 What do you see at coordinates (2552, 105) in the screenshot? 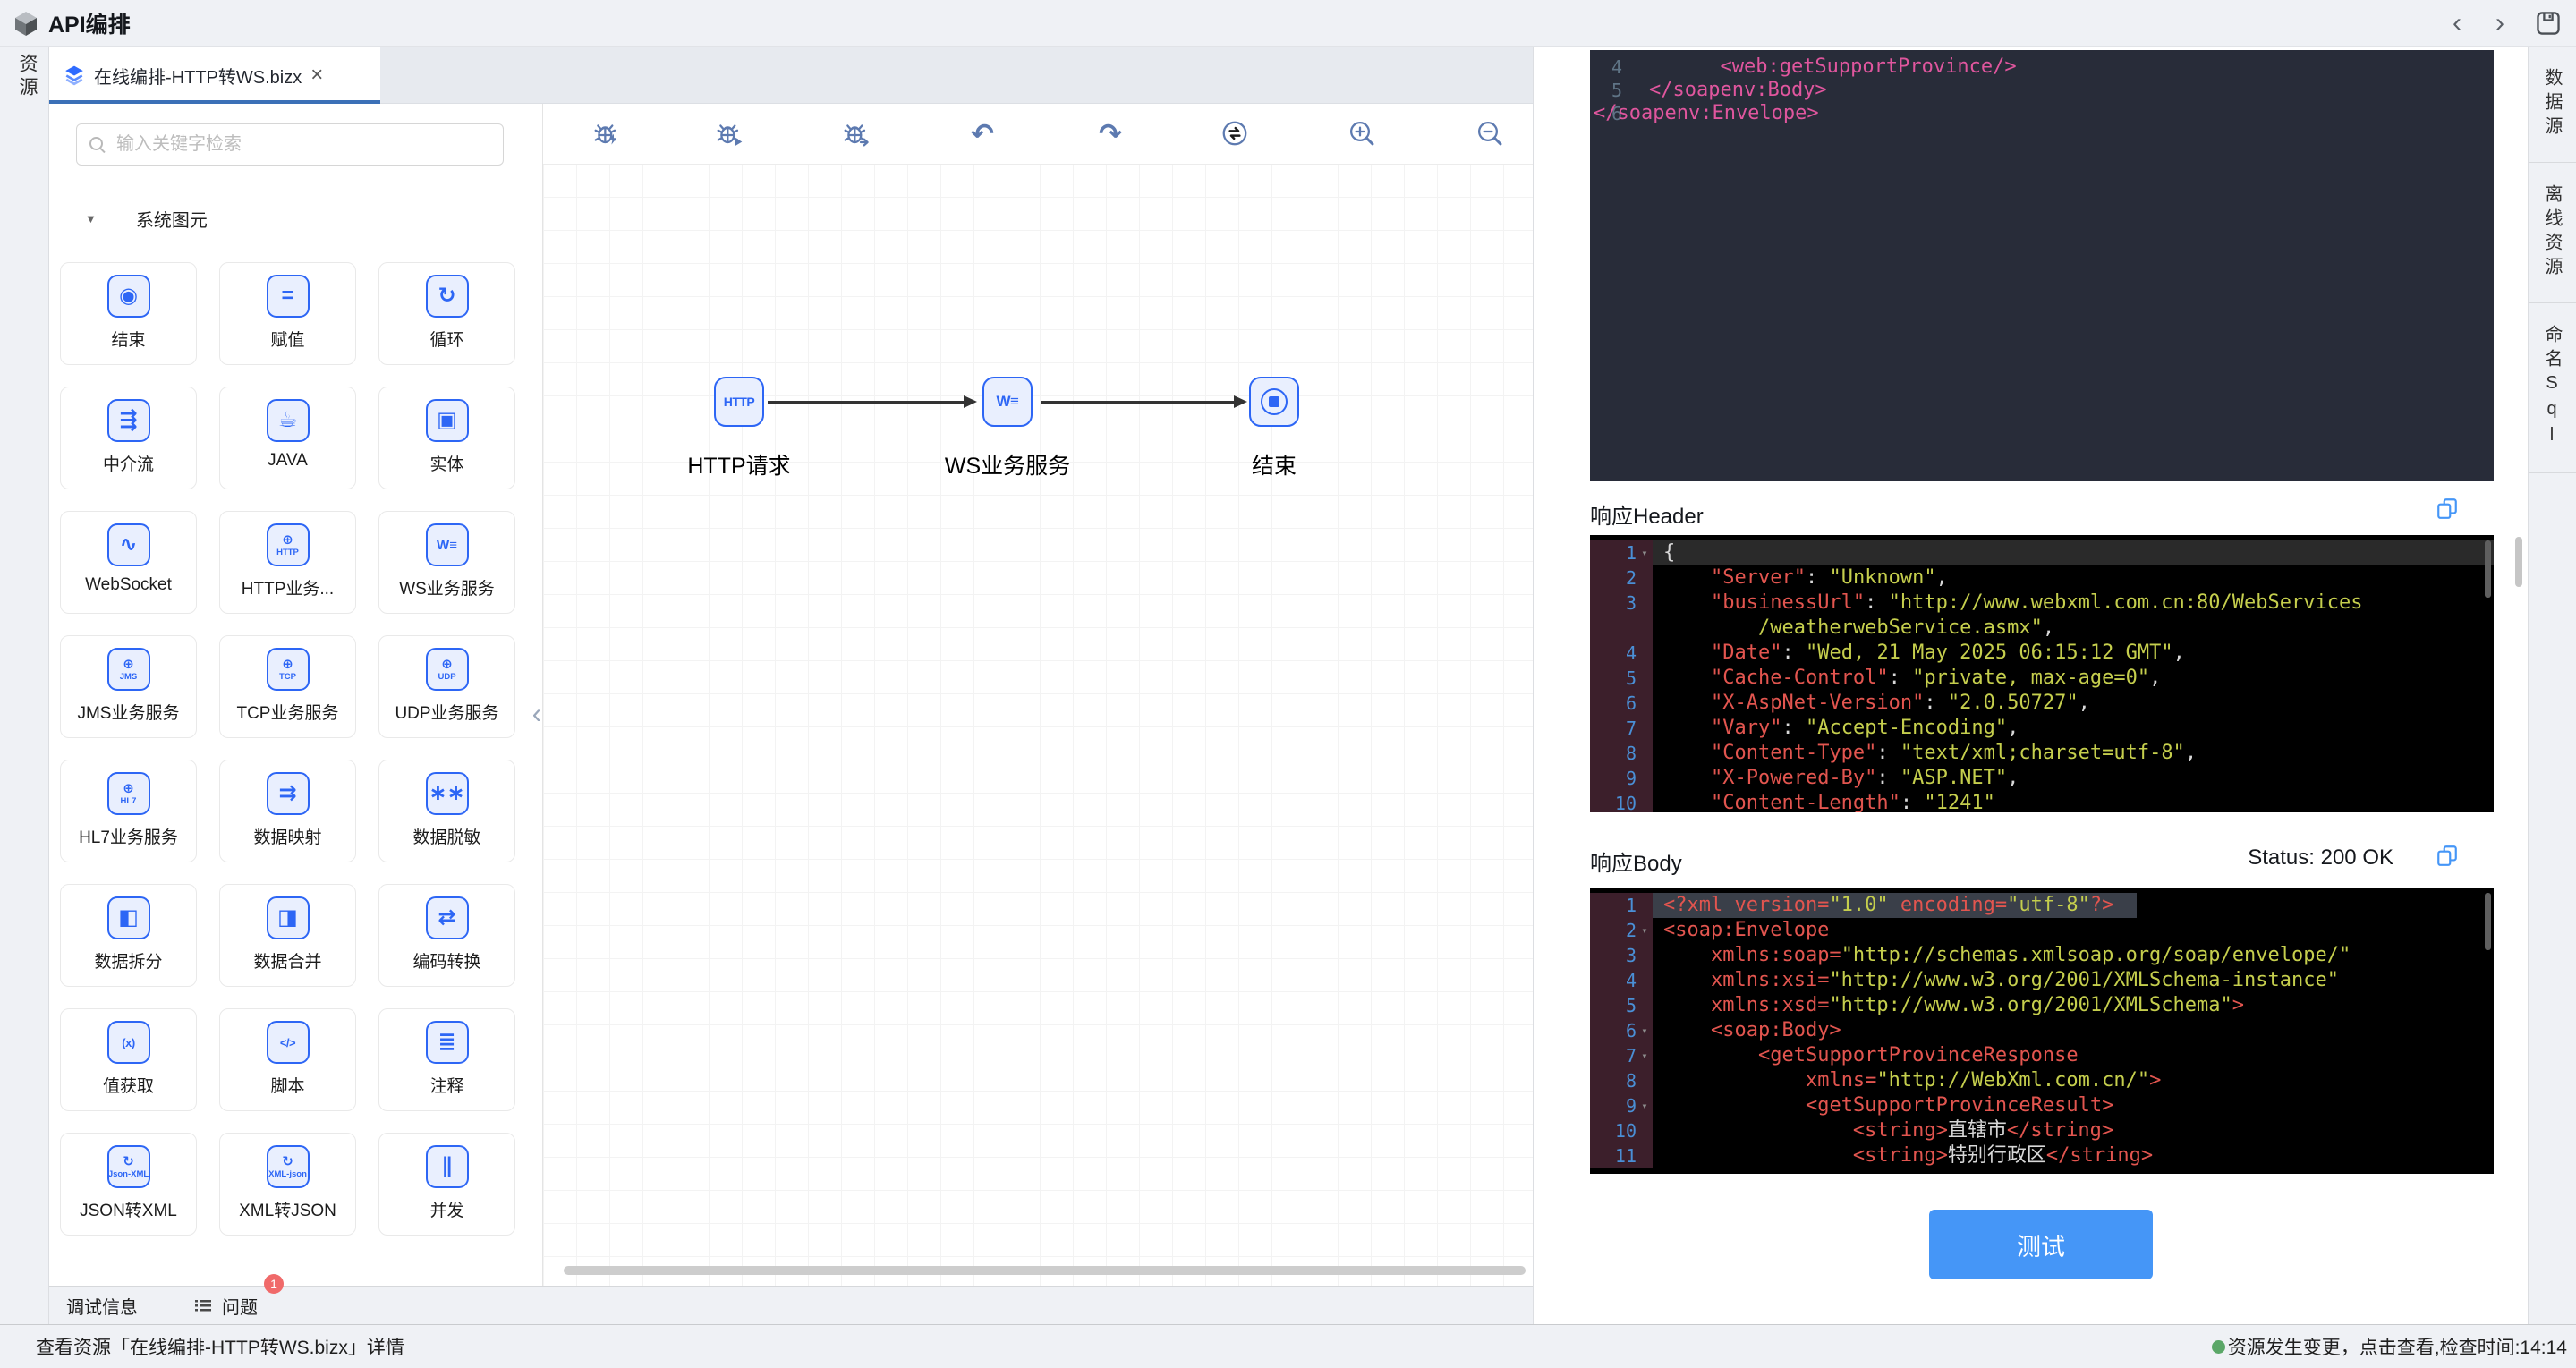
I see `right-rail-item-datasource: 数据源` at bounding box center [2552, 105].